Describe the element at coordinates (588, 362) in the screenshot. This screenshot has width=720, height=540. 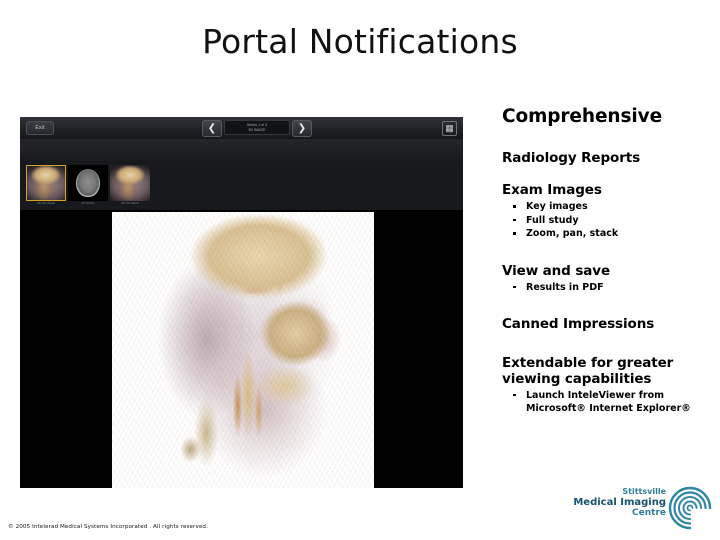
I see `heading-extendable-line1: Extendable for greater` at that location.